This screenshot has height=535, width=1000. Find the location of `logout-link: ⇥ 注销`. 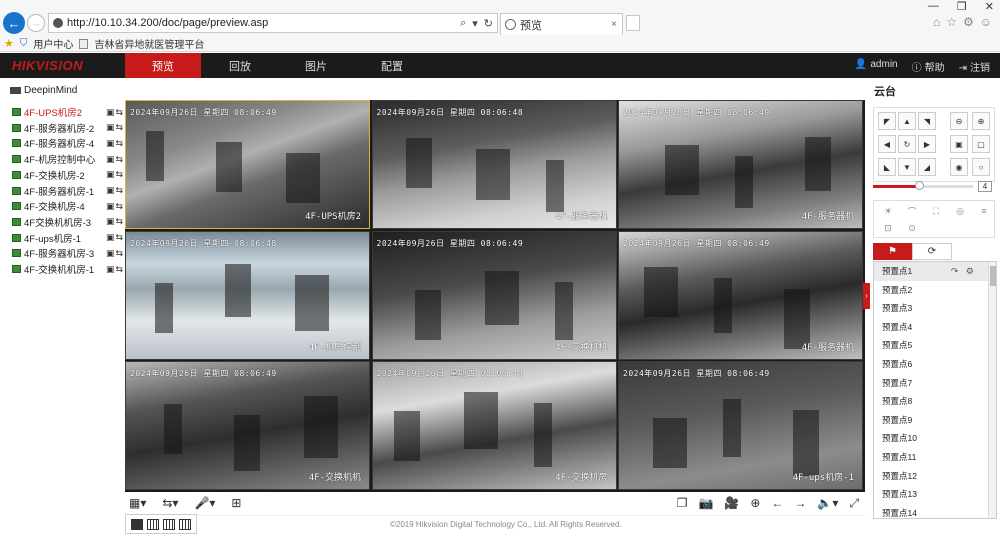

logout-link: ⇥ 注销 is located at coordinates (974, 66).